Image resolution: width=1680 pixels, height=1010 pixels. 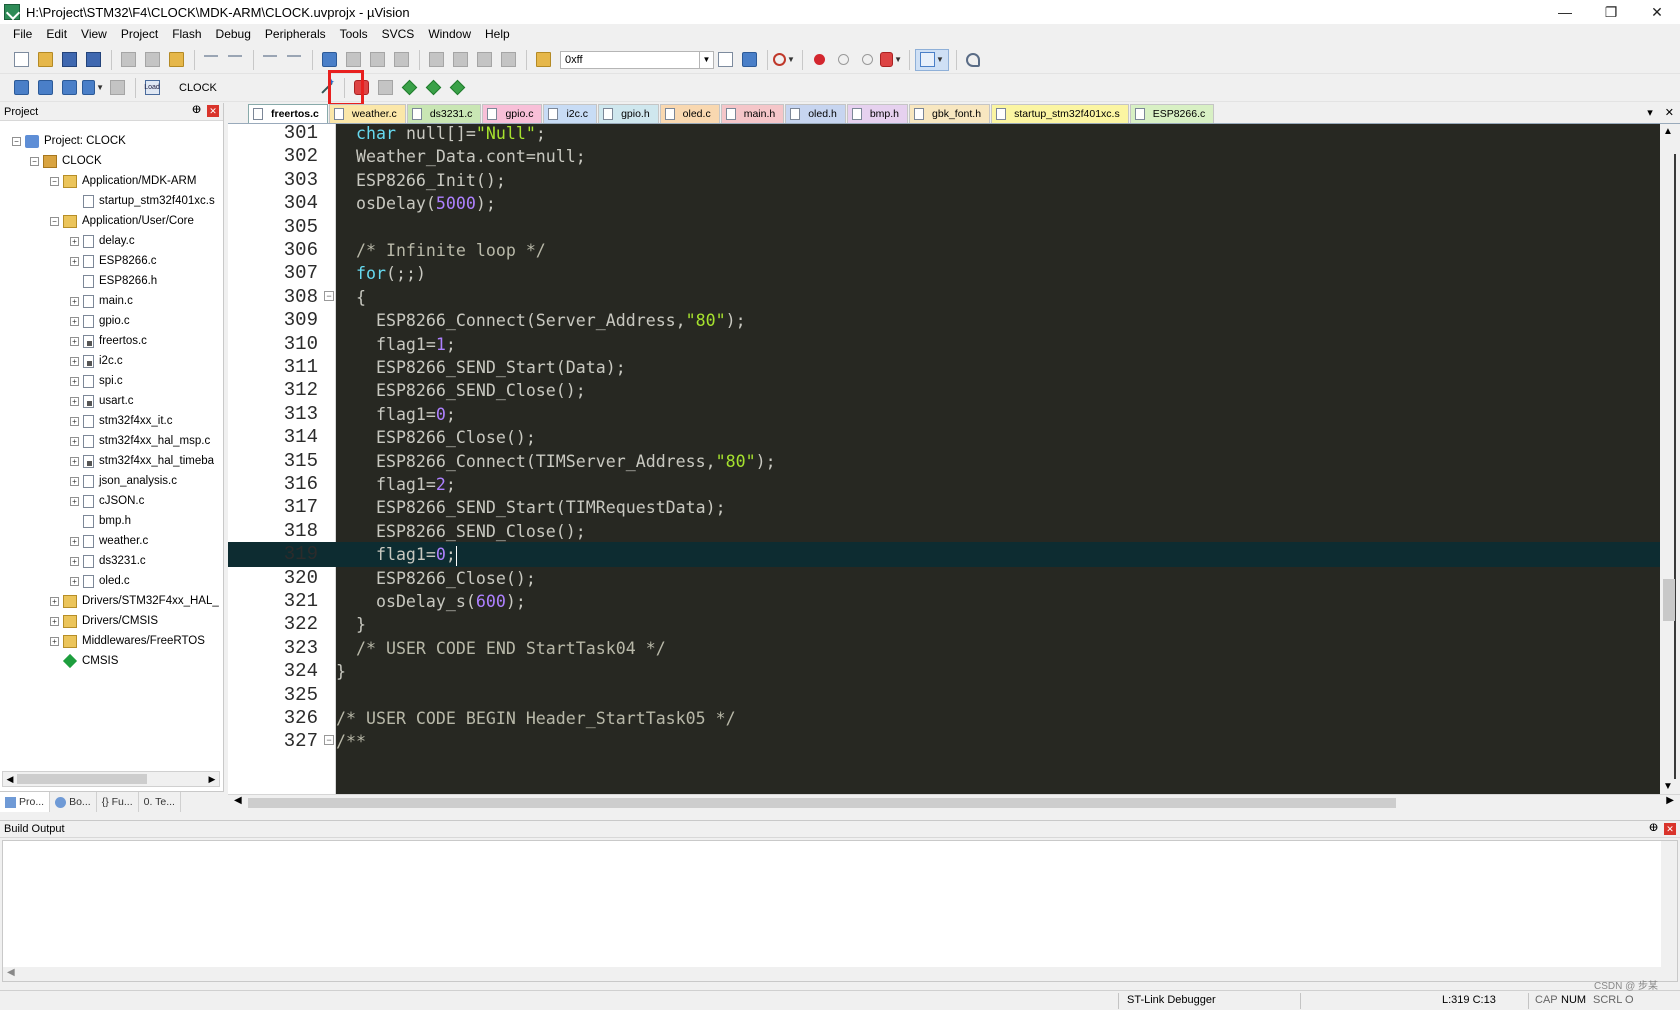 I want to click on tree-item: + i2c.c, so click(x=96, y=361).